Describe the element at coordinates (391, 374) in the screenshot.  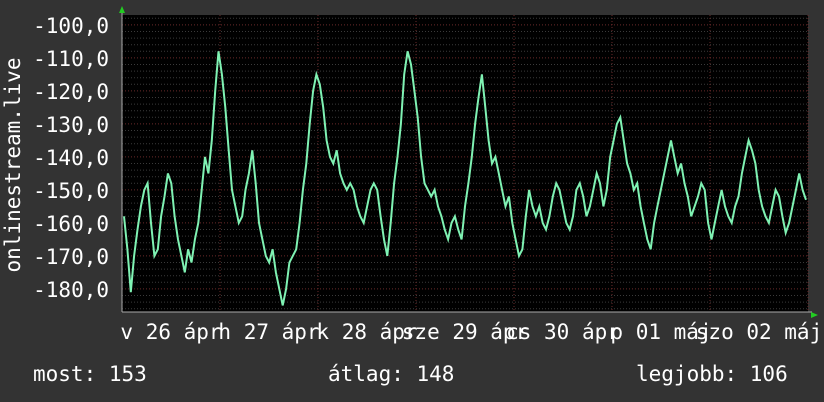
I see `stat-average: átlag: 148` at that location.